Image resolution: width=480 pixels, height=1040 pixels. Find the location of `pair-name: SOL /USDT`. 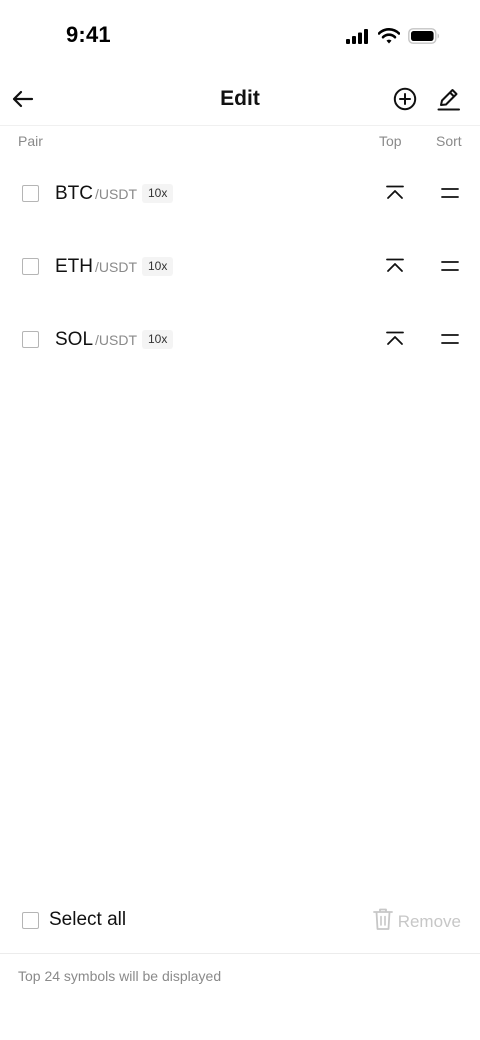

pair-name: SOL /USDT is located at coordinates (96, 340).